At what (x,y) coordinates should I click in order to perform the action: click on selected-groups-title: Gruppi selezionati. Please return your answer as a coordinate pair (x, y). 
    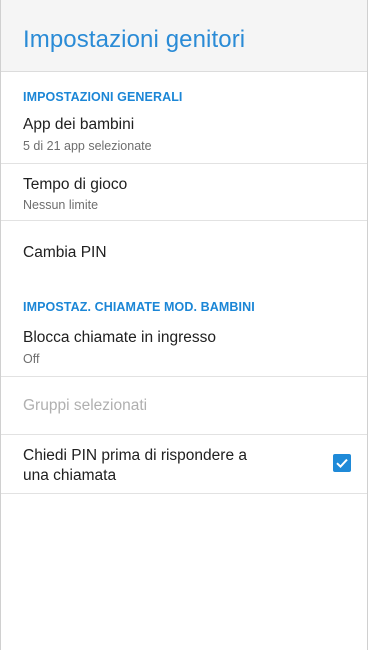
    Looking at the image, I should click on (85, 405).